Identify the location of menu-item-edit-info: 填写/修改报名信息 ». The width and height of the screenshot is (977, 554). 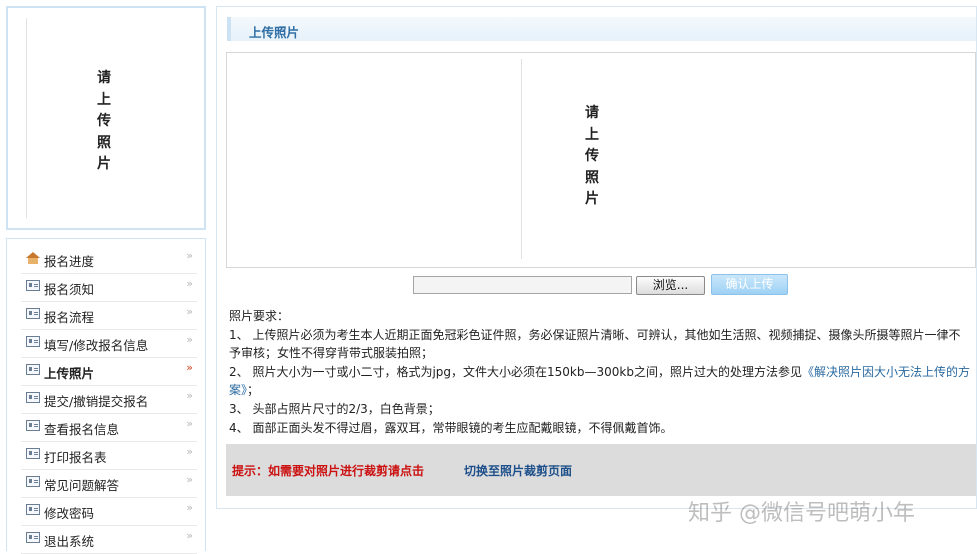
(109, 343).